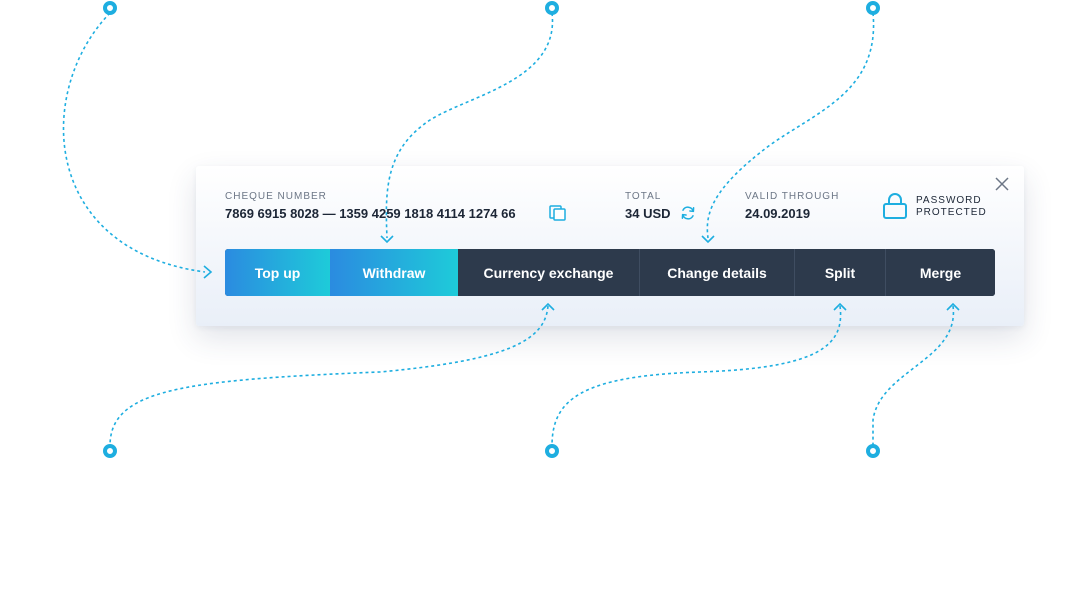 The width and height of the screenshot is (1084, 613). What do you see at coordinates (688, 213) in the screenshot?
I see `refresh-icon` at bounding box center [688, 213].